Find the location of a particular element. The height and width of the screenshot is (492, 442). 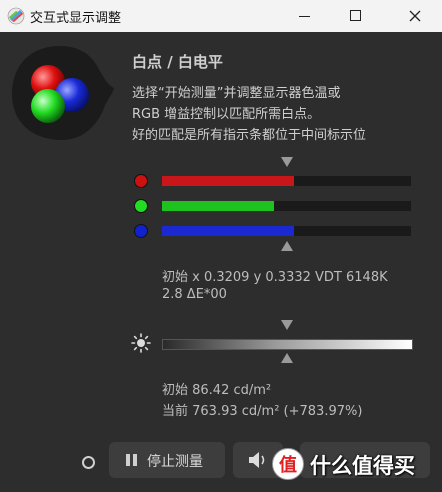

brightness-marker-bottom is located at coordinates (287, 358).